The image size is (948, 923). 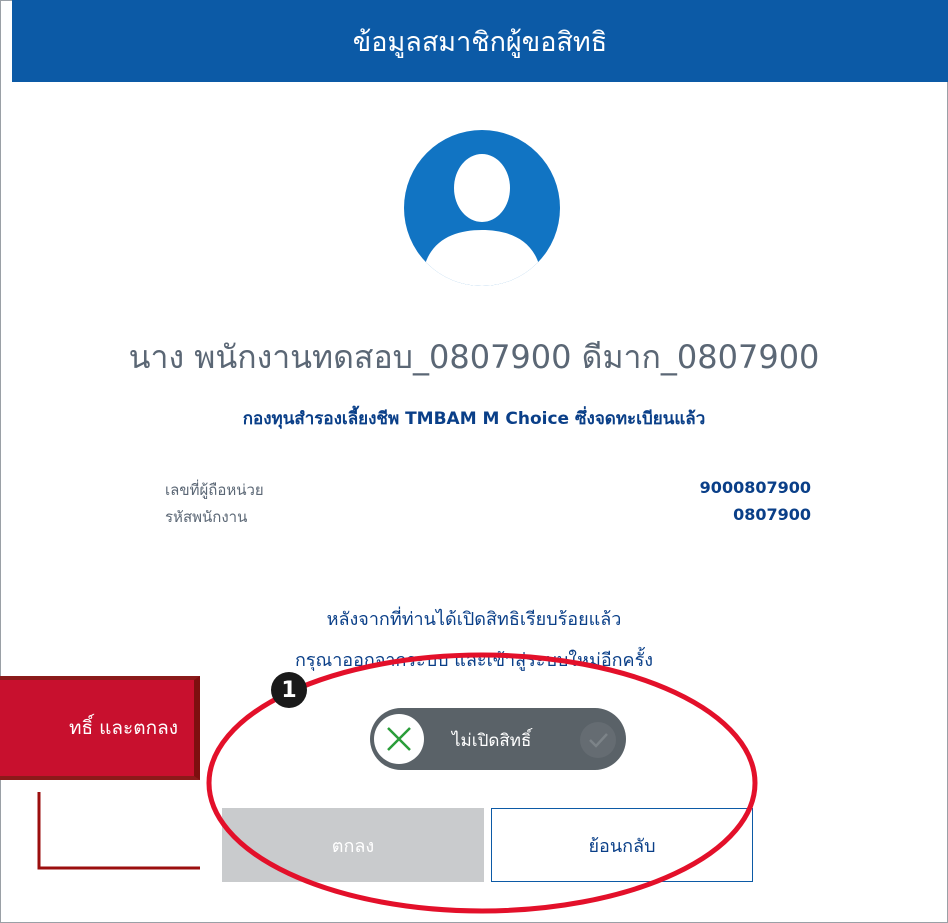 I want to click on callout-connector, so click(x=118, y=831).